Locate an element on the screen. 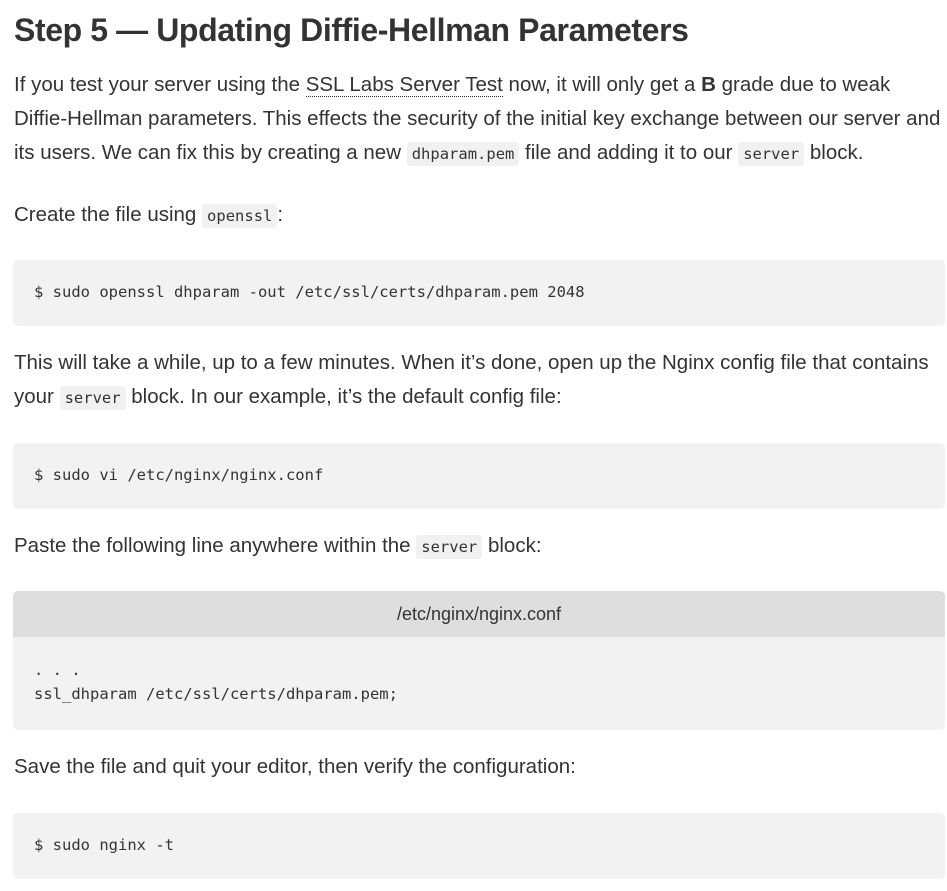 Image resolution: width=947 pixels, height=891 pixels. inline-code-server: server is located at coordinates (771, 154).